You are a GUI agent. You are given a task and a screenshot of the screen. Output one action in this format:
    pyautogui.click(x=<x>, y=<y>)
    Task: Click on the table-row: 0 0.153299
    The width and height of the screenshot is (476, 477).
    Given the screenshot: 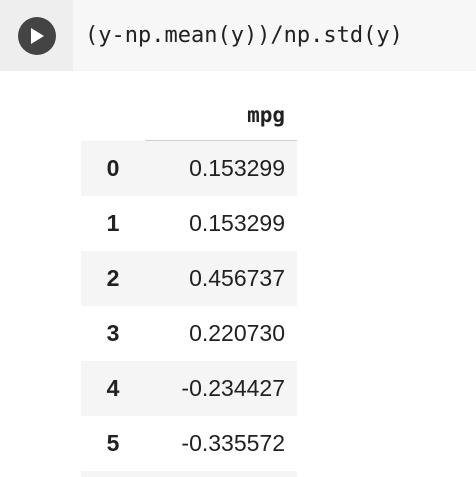 What is the action you would take?
    pyautogui.click(x=189, y=168)
    